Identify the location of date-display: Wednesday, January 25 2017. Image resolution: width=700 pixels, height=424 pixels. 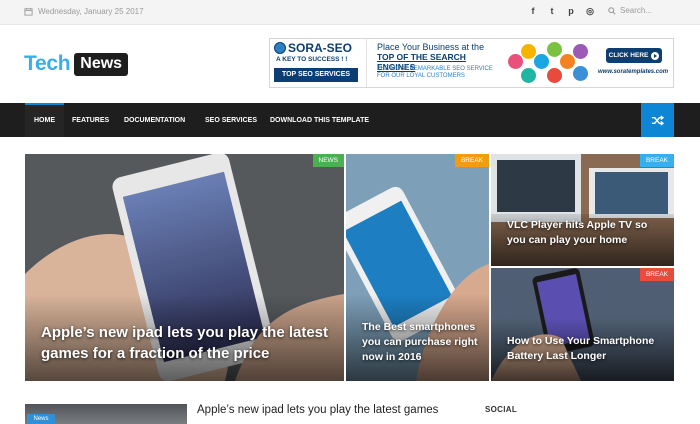
(84, 11).